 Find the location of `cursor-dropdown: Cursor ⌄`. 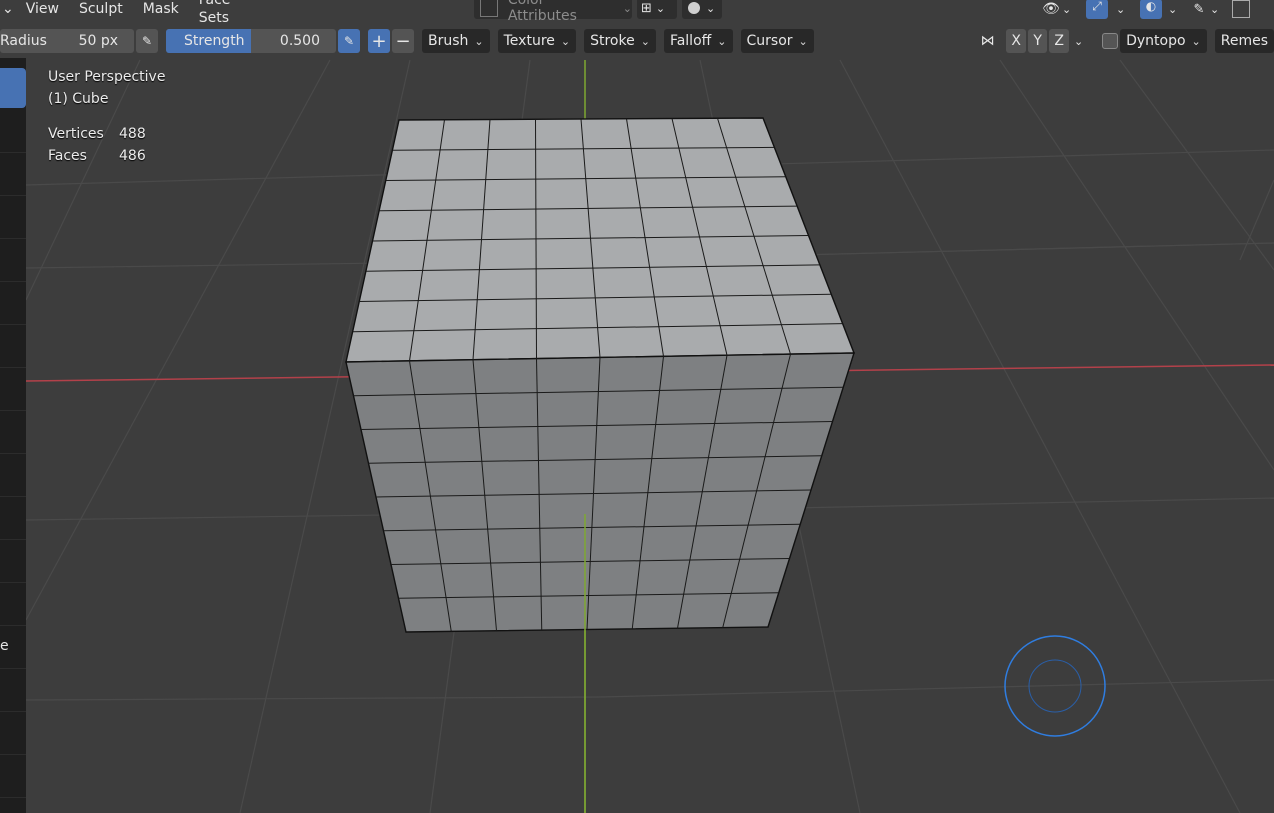

cursor-dropdown: Cursor ⌄ is located at coordinates (777, 41).